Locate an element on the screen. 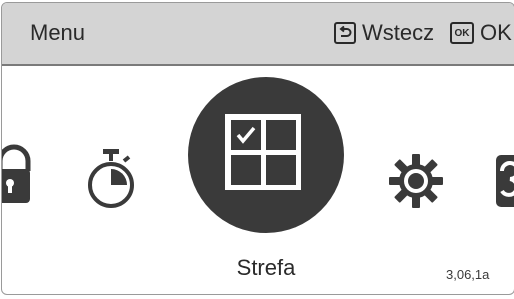 This screenshot has height=299, width=514. gear-icon is located at coordinates (416, 181).